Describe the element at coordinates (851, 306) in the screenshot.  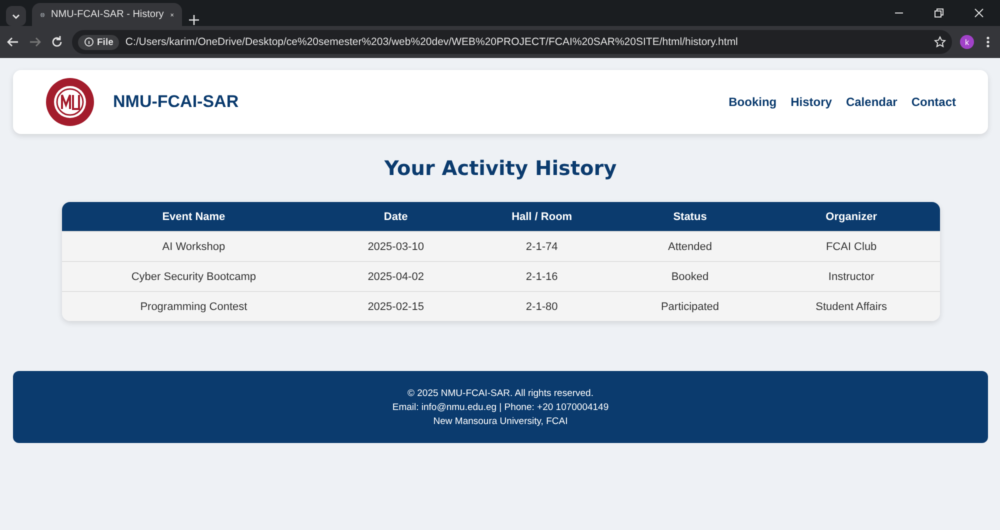
I see `table-cell: Student Affairs` at that location.